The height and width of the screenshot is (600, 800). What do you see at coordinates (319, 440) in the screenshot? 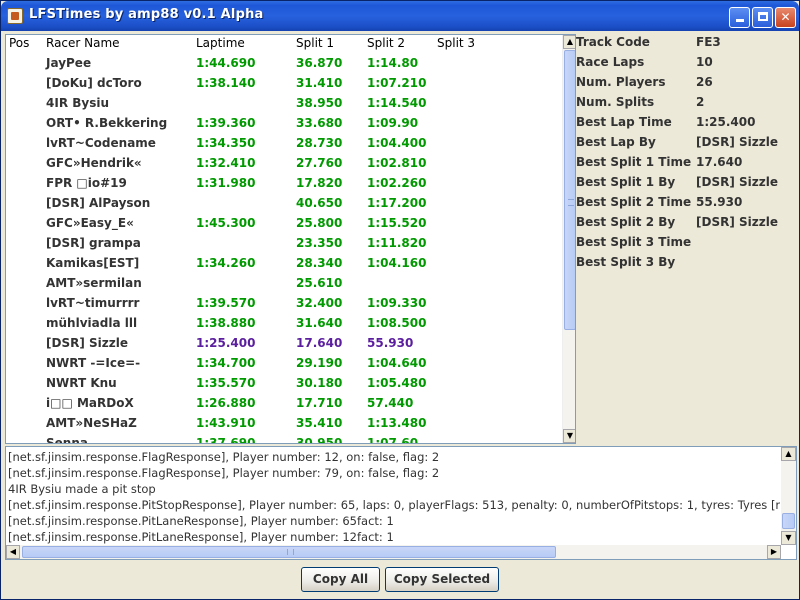
I see `split-1-cell: 30.950` at bounding box center [319, 440].